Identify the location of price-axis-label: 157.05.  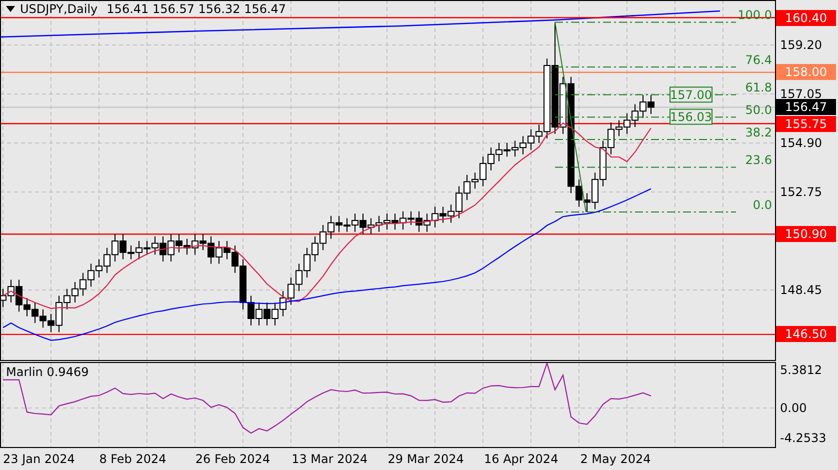
(801, 94).